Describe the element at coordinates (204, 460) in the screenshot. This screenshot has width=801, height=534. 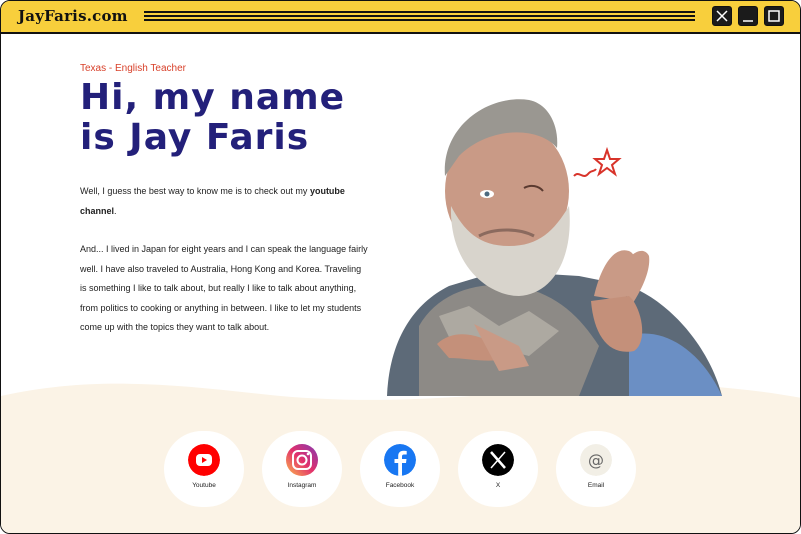
I see `youtube-icon` at that location.